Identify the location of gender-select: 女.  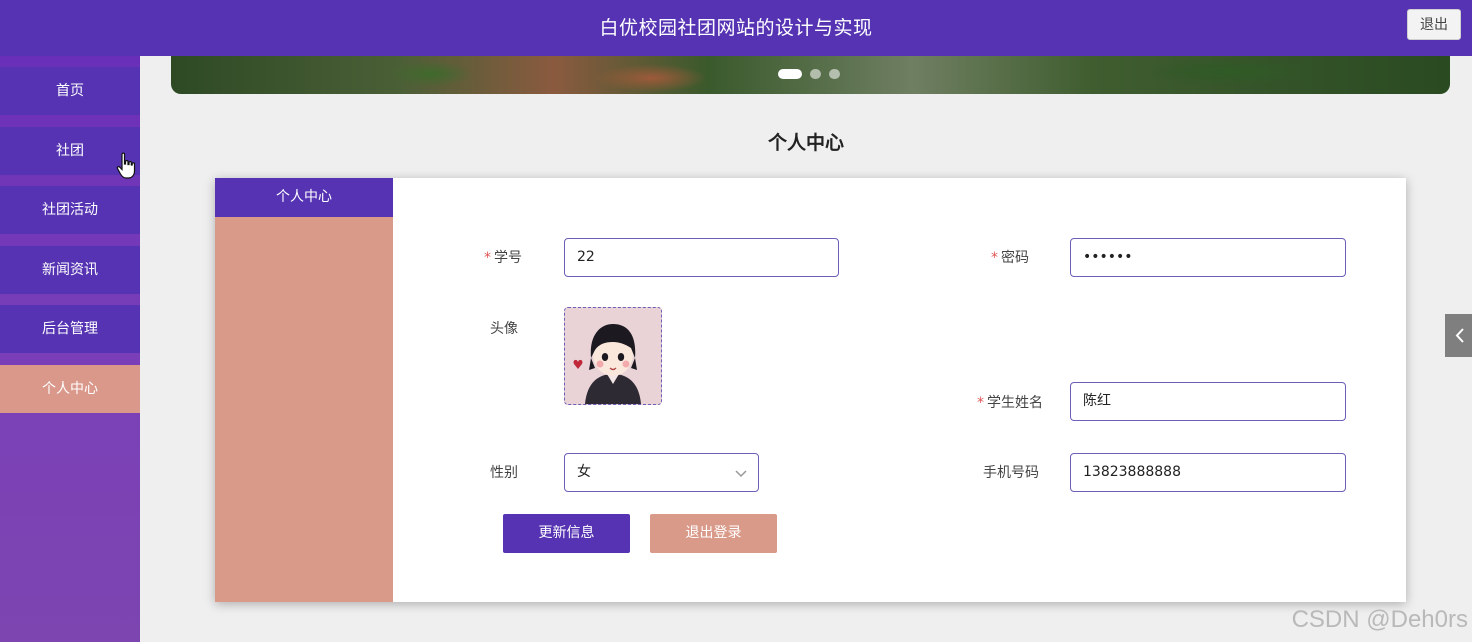
(661, 472).